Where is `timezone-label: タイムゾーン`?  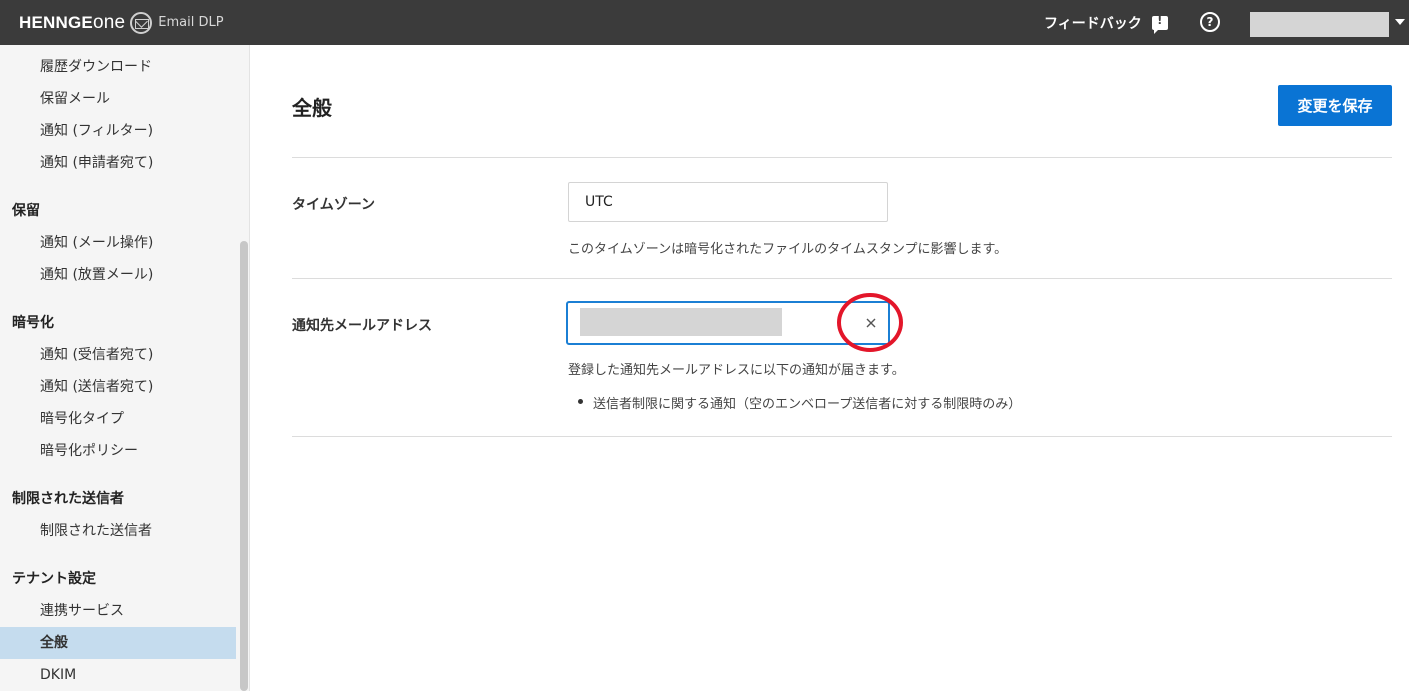 timezone-label: タイムゾーン is located at coordinates (334, 205).